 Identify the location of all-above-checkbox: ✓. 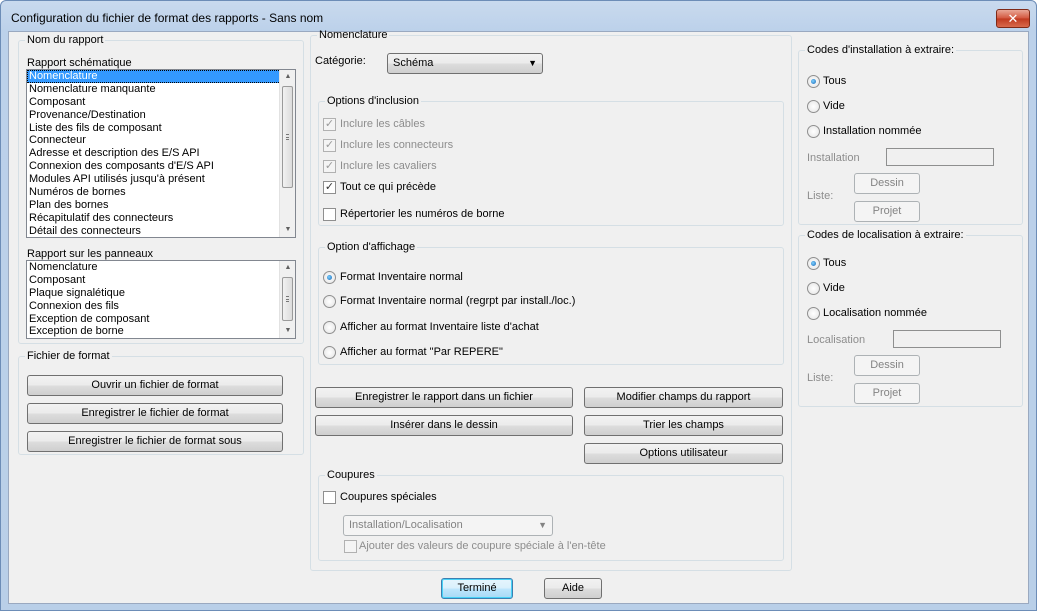
(329, 187).